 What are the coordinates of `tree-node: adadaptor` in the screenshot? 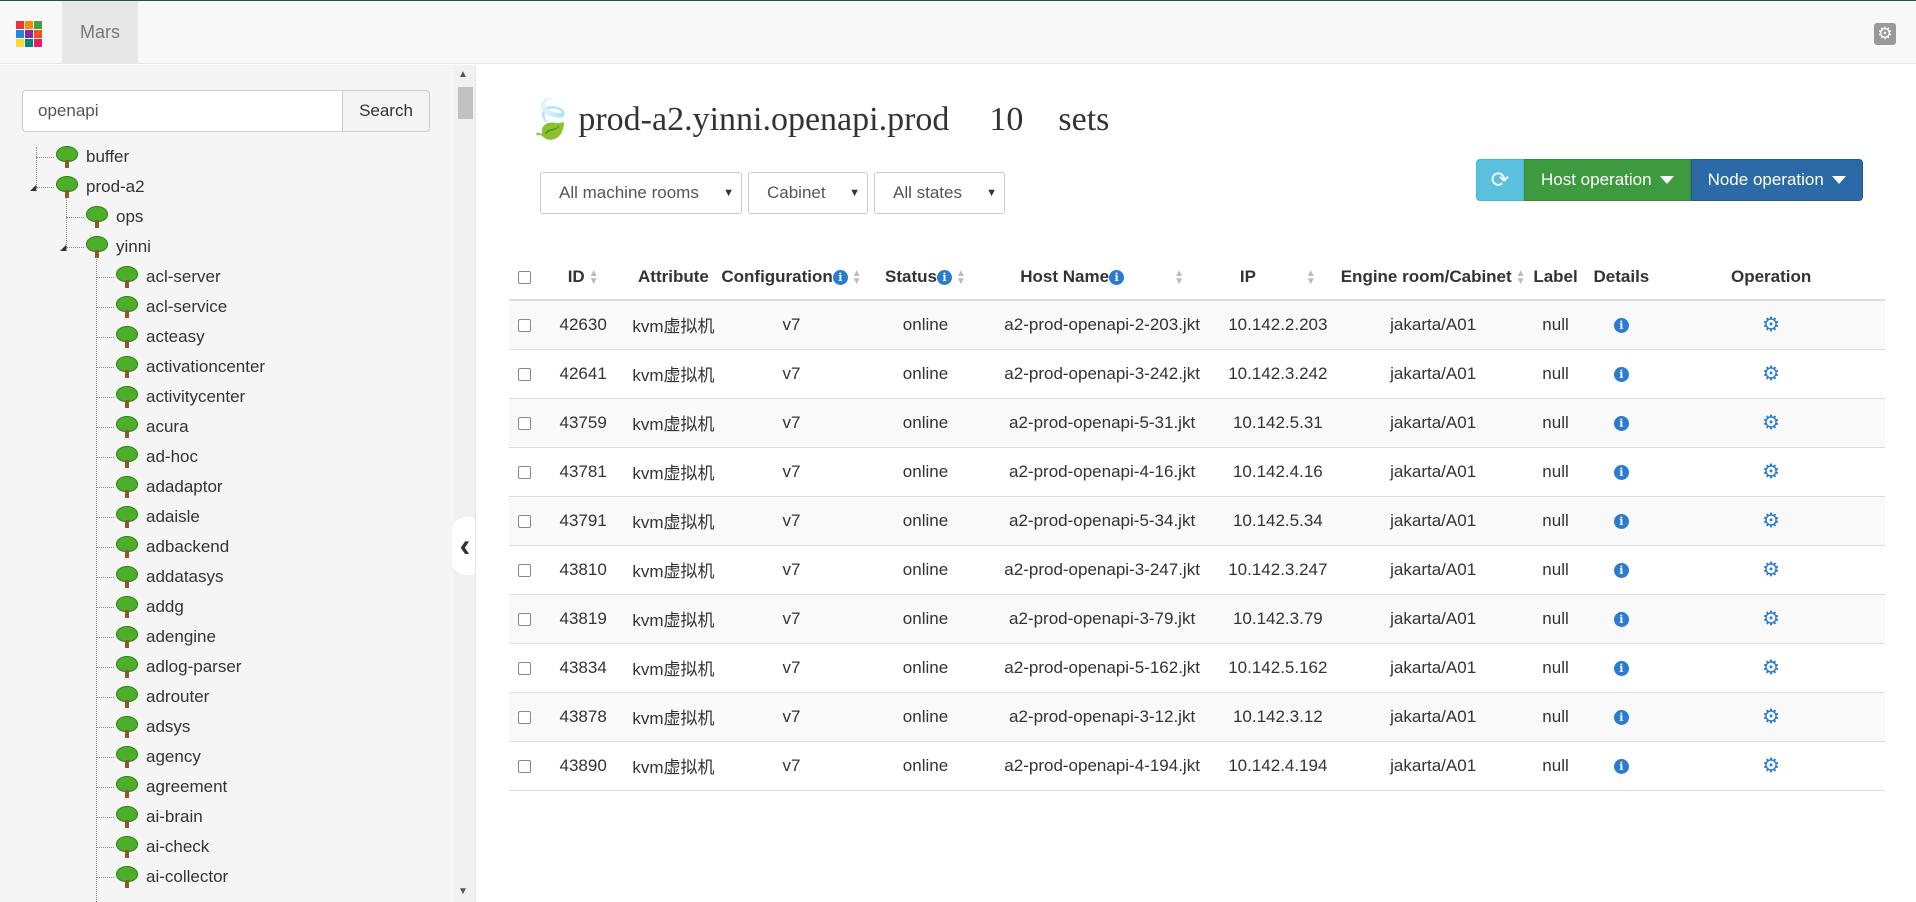 It's located at (169, 487).